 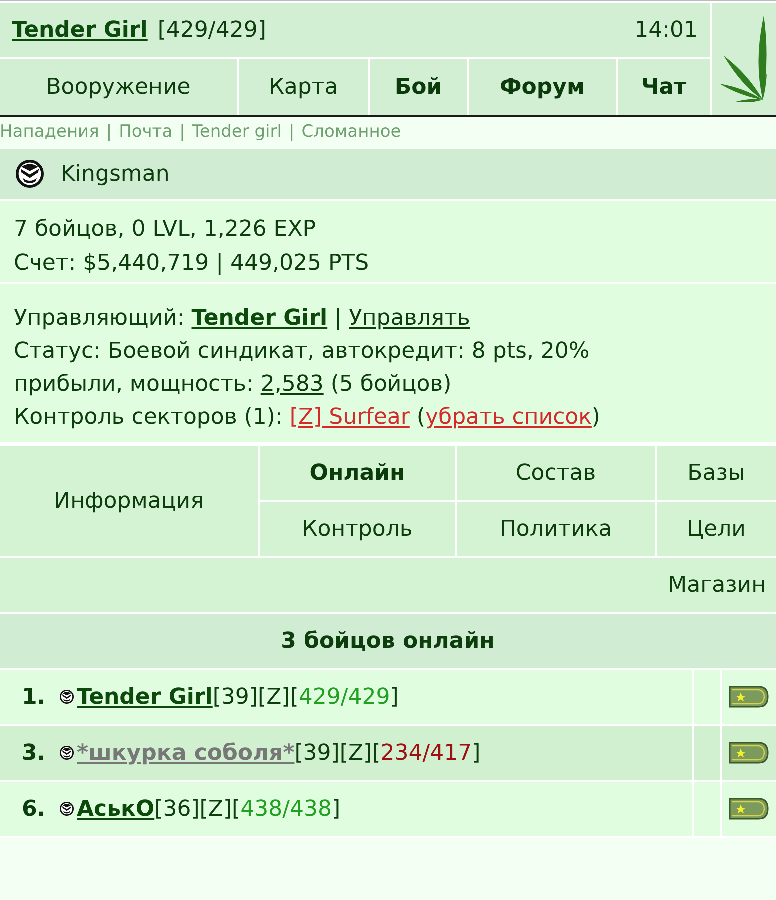 What do you see at coordinates (716, 529) in the screenshot?
I see `clan-menu-item: Цели` at bounding box center [716, 529].